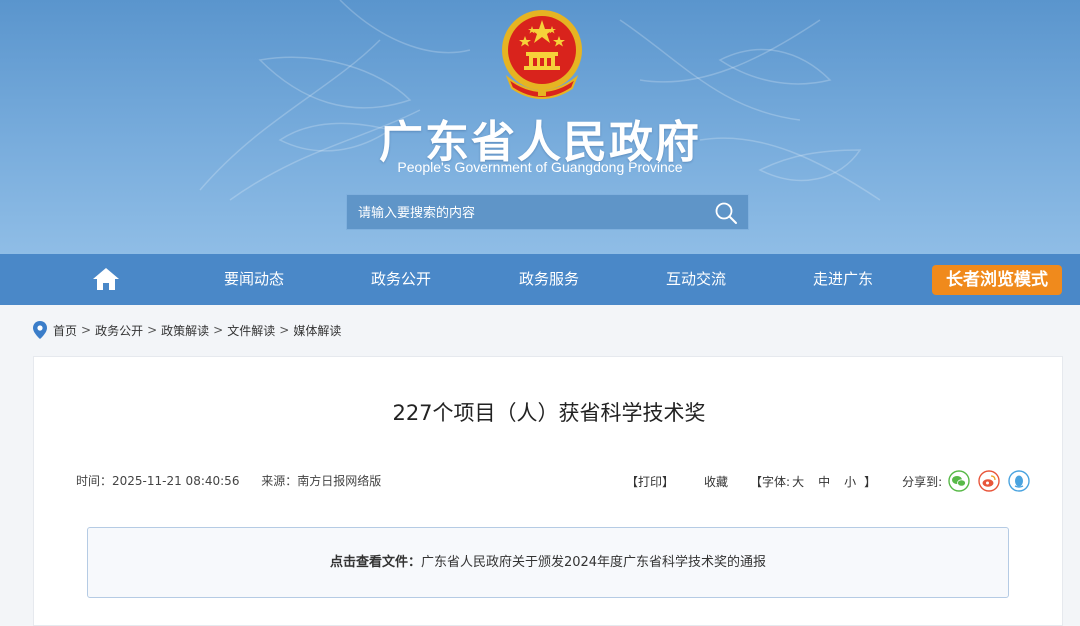 The image size is (1080, 626). What do you see at coordinates (106, 279) in the screenshot?
I see `home-icon` at bounding box center [106, 279].